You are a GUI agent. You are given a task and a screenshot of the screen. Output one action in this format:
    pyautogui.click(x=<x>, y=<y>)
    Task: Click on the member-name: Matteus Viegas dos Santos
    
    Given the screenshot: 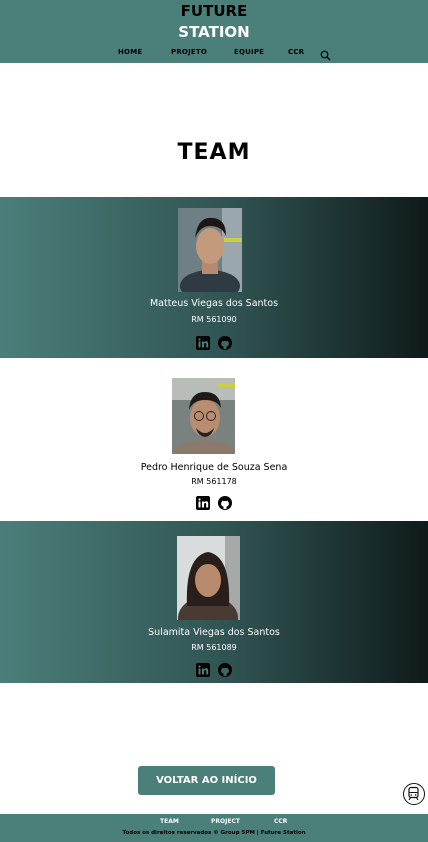 What is the action you would take?
    pyautogui.click(x=214, y=303)
    